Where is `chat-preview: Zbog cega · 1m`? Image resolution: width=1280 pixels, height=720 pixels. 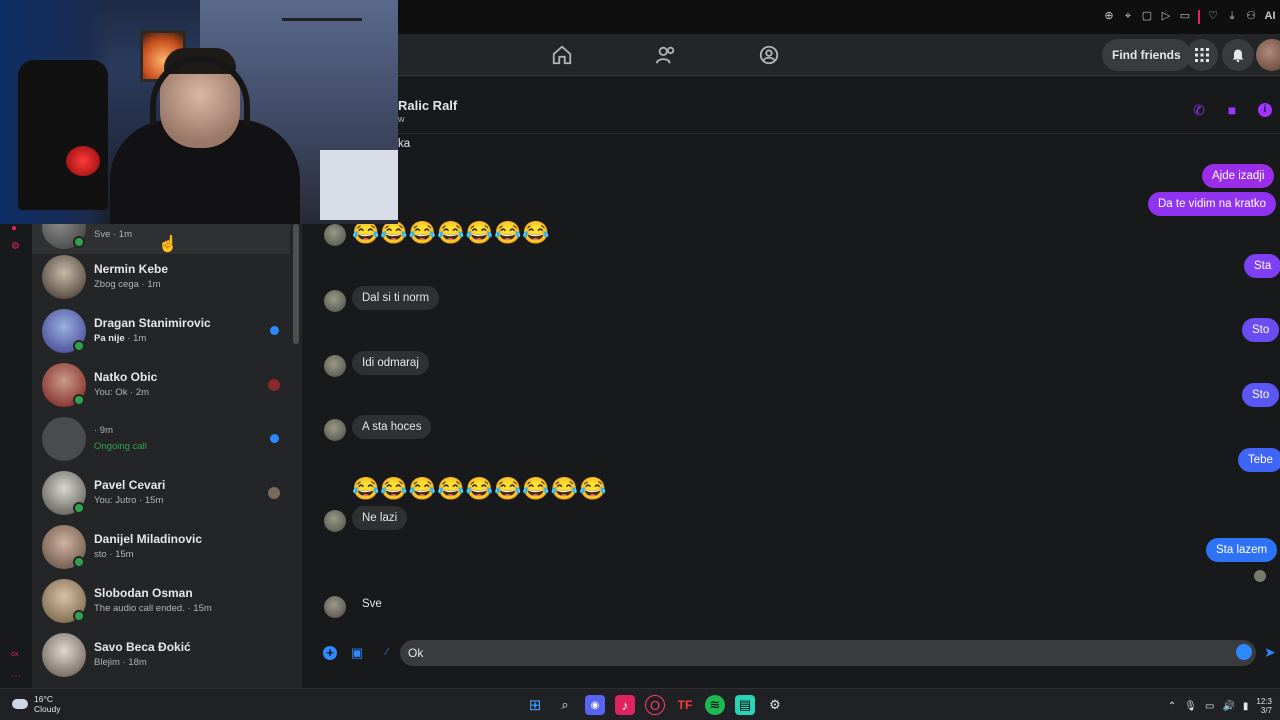
chat-preview: Zbog cega · 1m is located at coordinates (127, 284).